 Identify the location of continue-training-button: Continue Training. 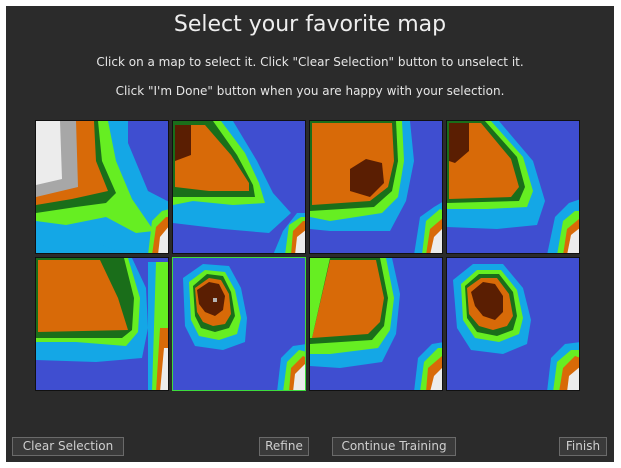
(394, 446).